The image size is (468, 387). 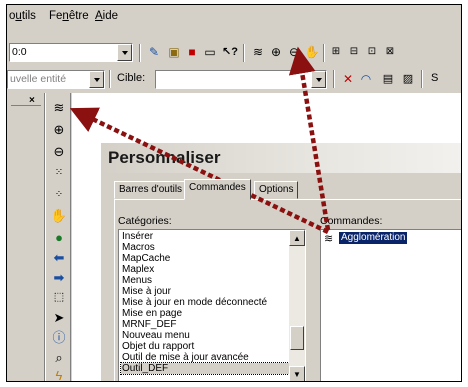 What do you see at coordinates (205, 258) in the screenshot?
I see `list-item: MapCache` at bounding box center [205, 258].